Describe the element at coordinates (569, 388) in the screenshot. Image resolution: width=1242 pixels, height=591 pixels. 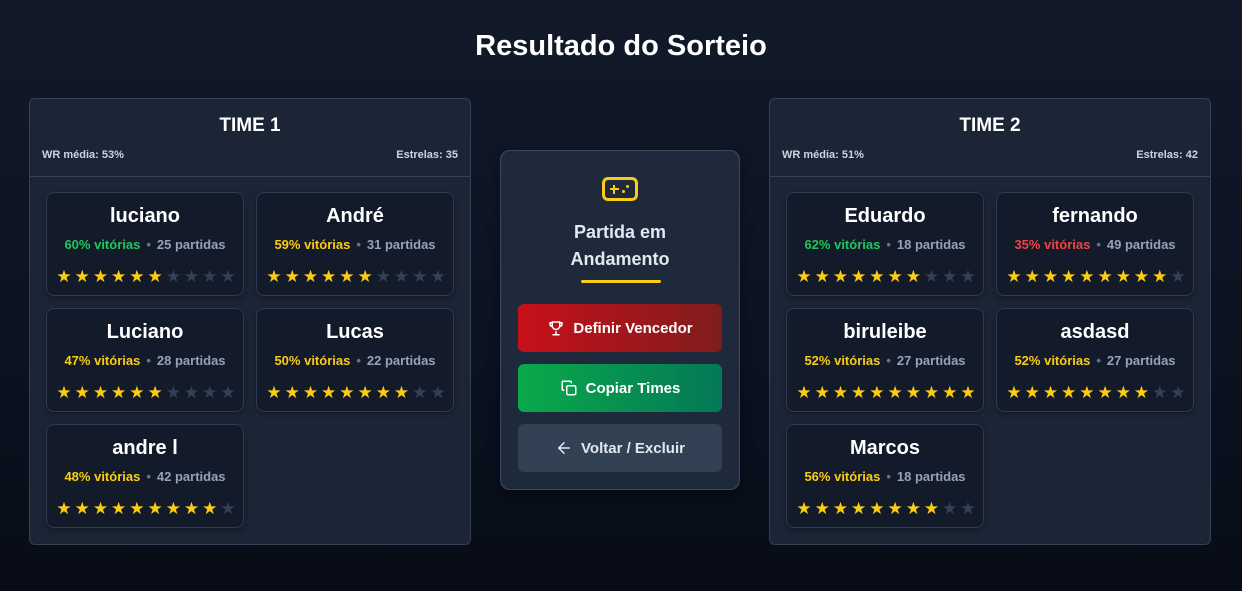
I see `copy-icon` at that location.